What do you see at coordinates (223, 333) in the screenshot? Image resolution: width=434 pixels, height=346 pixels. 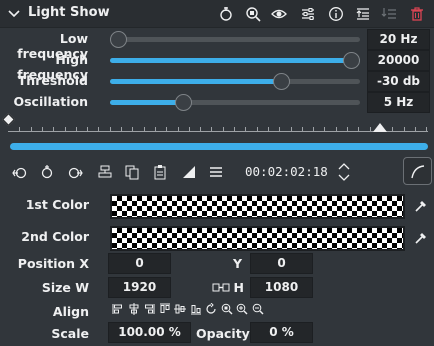 I see `opacity-label: Opacity` at bounding box center [223, 333].